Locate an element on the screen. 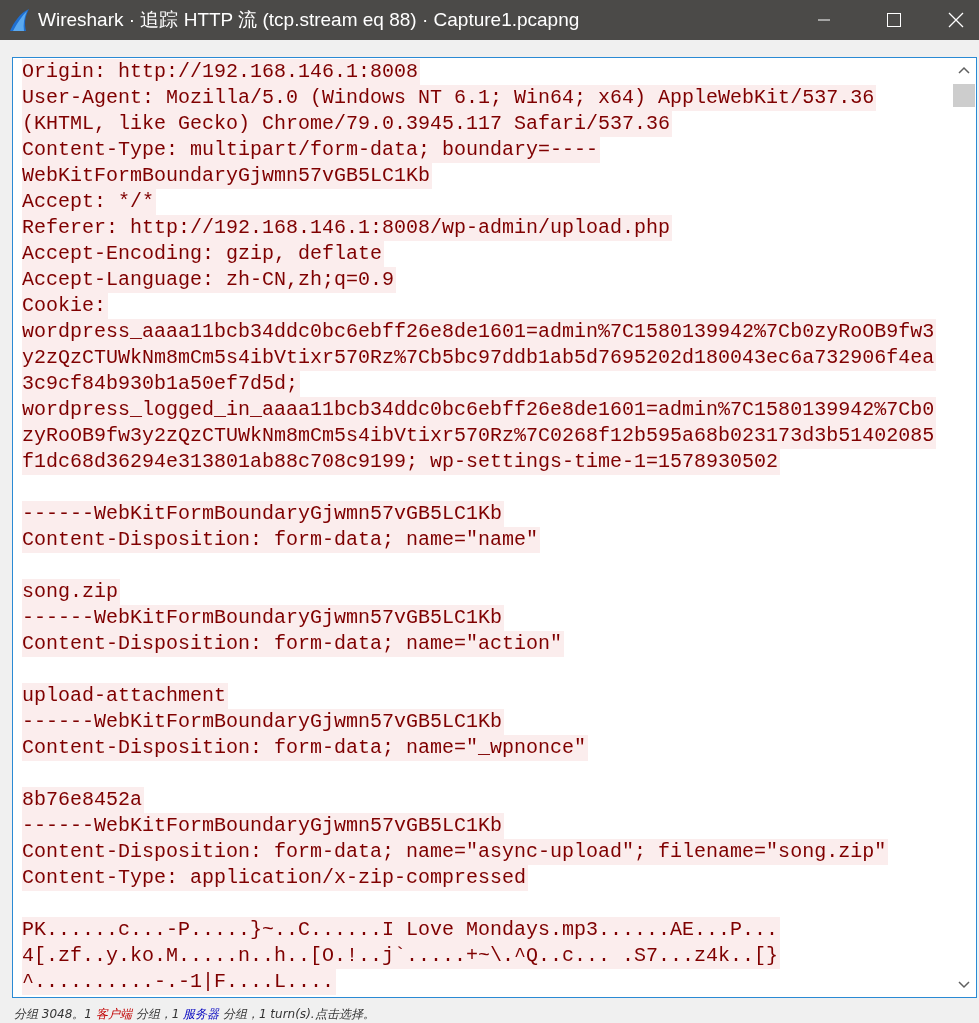 This screenshot has width=979, height=1023. maximize-icon is located at coordinates (894, 20).